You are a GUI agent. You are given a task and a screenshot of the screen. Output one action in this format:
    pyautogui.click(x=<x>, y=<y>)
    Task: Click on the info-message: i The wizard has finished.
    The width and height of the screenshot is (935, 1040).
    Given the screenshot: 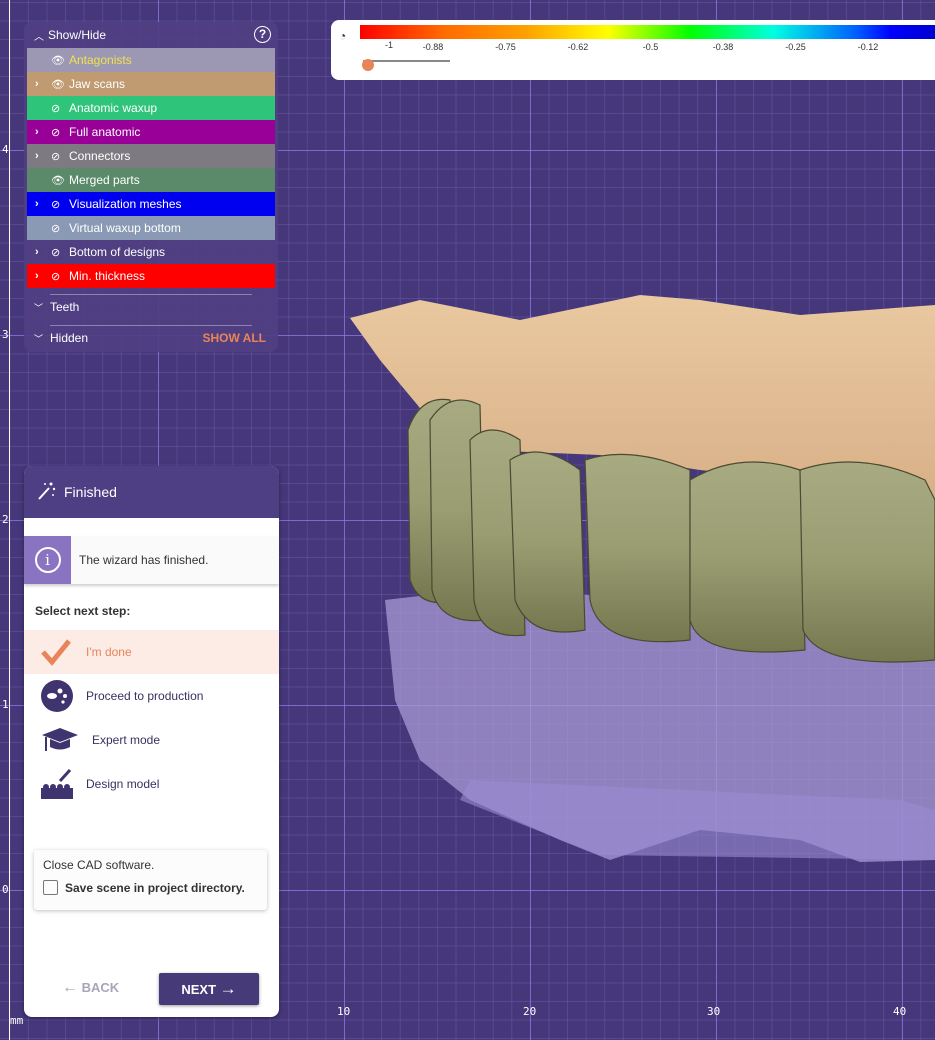 What is the action you would take?
    pyautogui.click(x=151, y=560)
    